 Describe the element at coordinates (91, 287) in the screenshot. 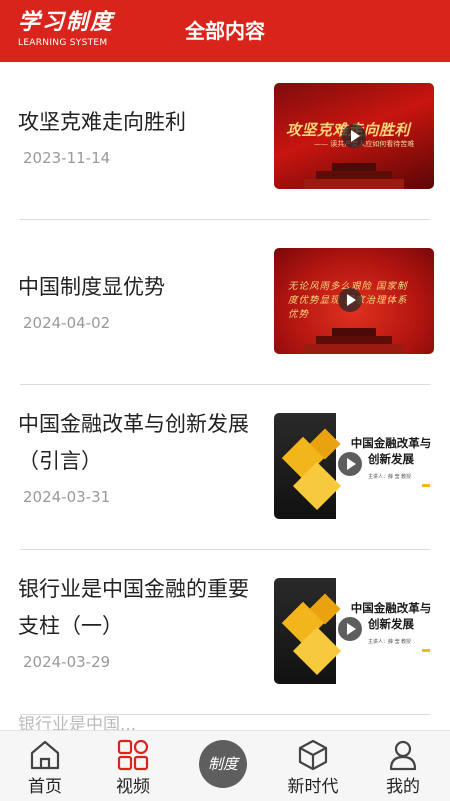

I see `item-title: 中国制度显优势` at that location.